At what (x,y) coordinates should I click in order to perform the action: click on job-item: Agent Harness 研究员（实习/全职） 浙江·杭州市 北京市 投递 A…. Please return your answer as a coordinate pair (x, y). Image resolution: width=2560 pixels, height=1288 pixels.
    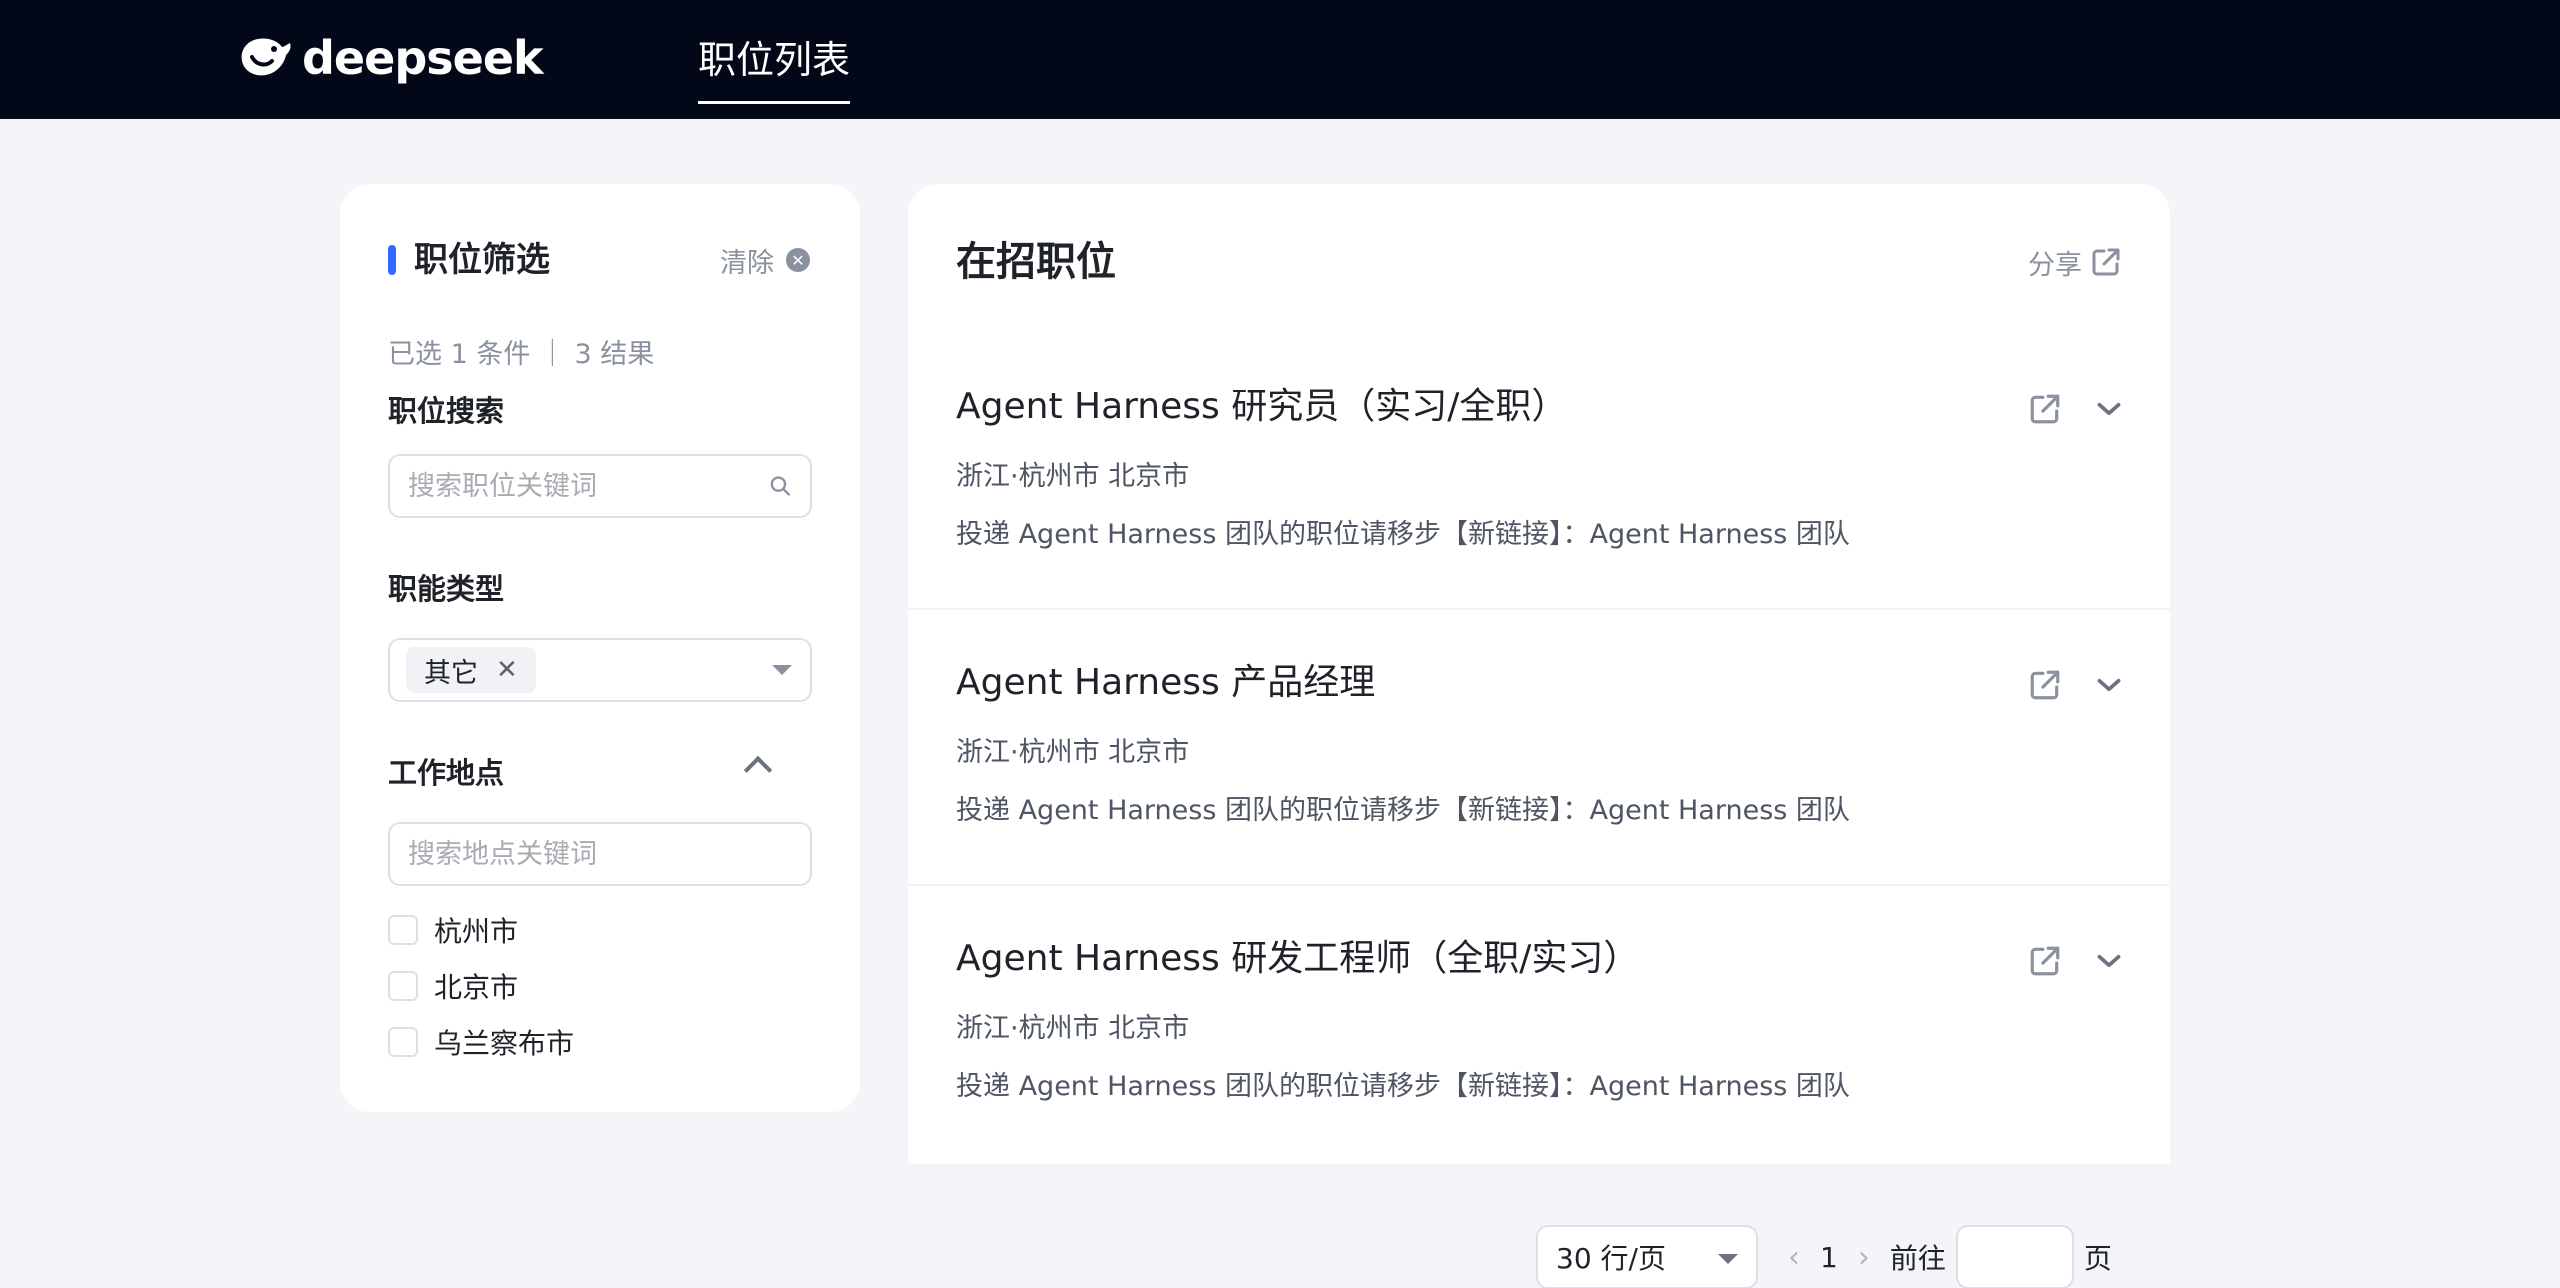
    Looking at the image, I should click on (1539, 472).